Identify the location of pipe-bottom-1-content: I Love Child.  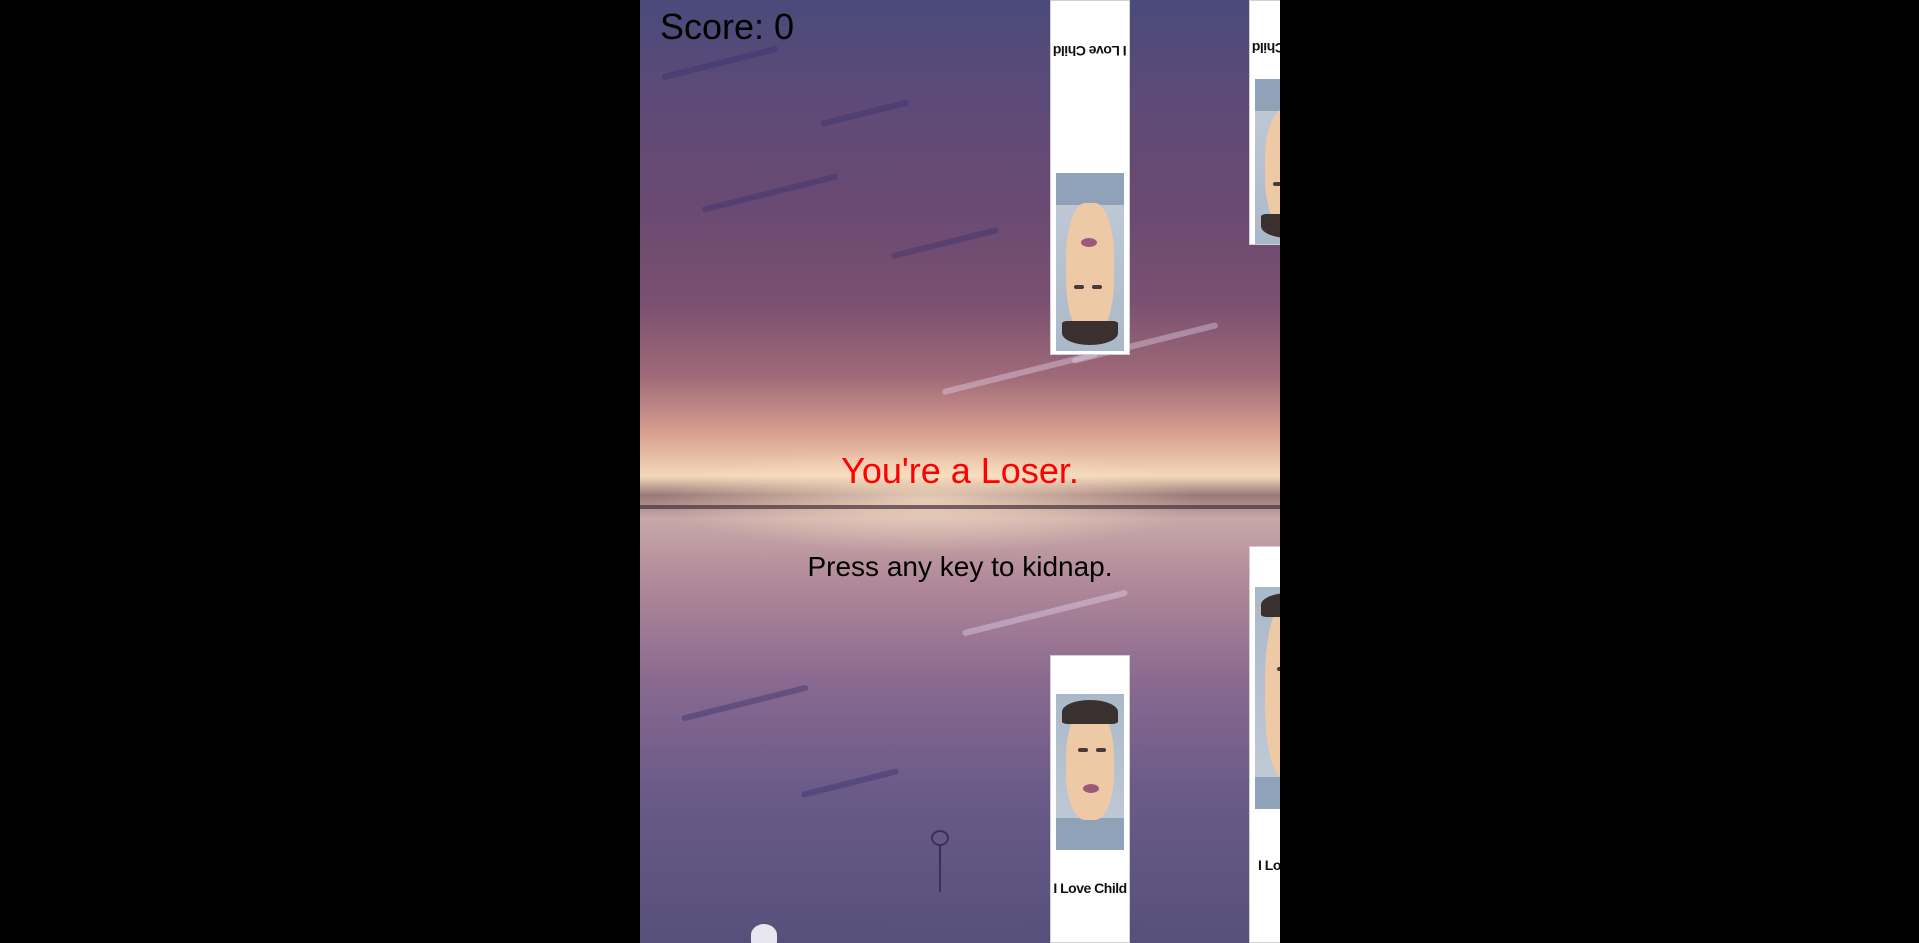
(1090, 799).